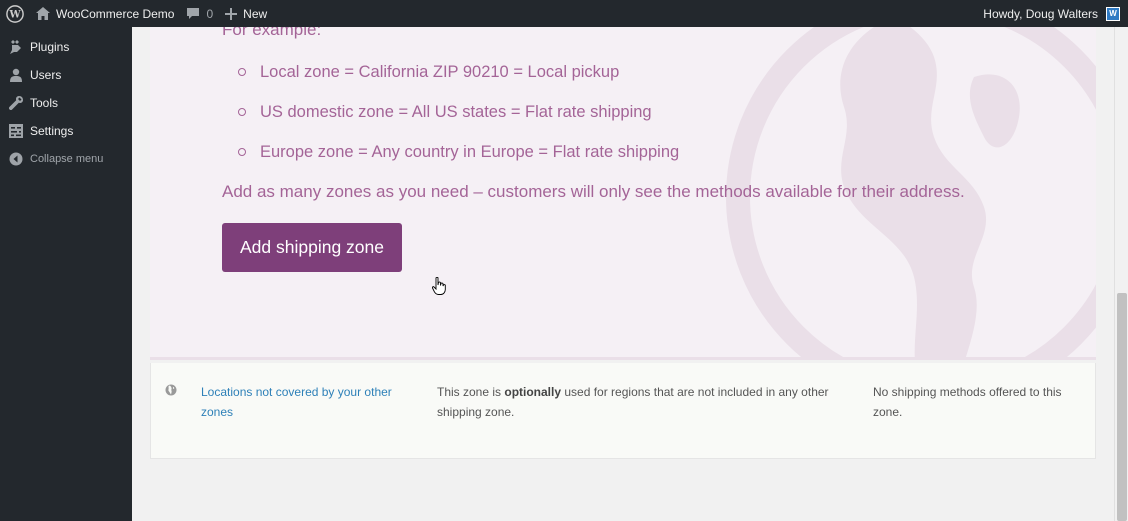 Image resolution: width=1128 pixels, height=521 pixels. I want to click on collapse-label: Collapse menu, so click(67, 159).